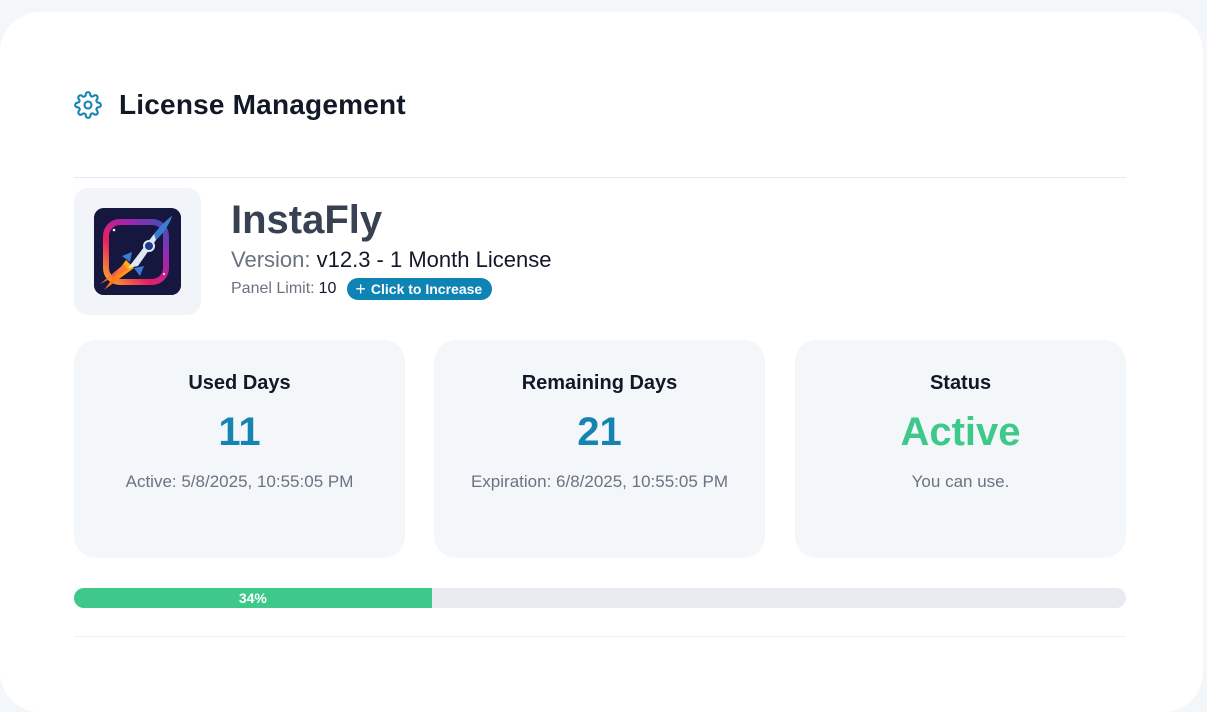  What do you see at coordinates (960, 383) in the screenshot?
I see `status-title: Status` at bounding box center [960, 383].